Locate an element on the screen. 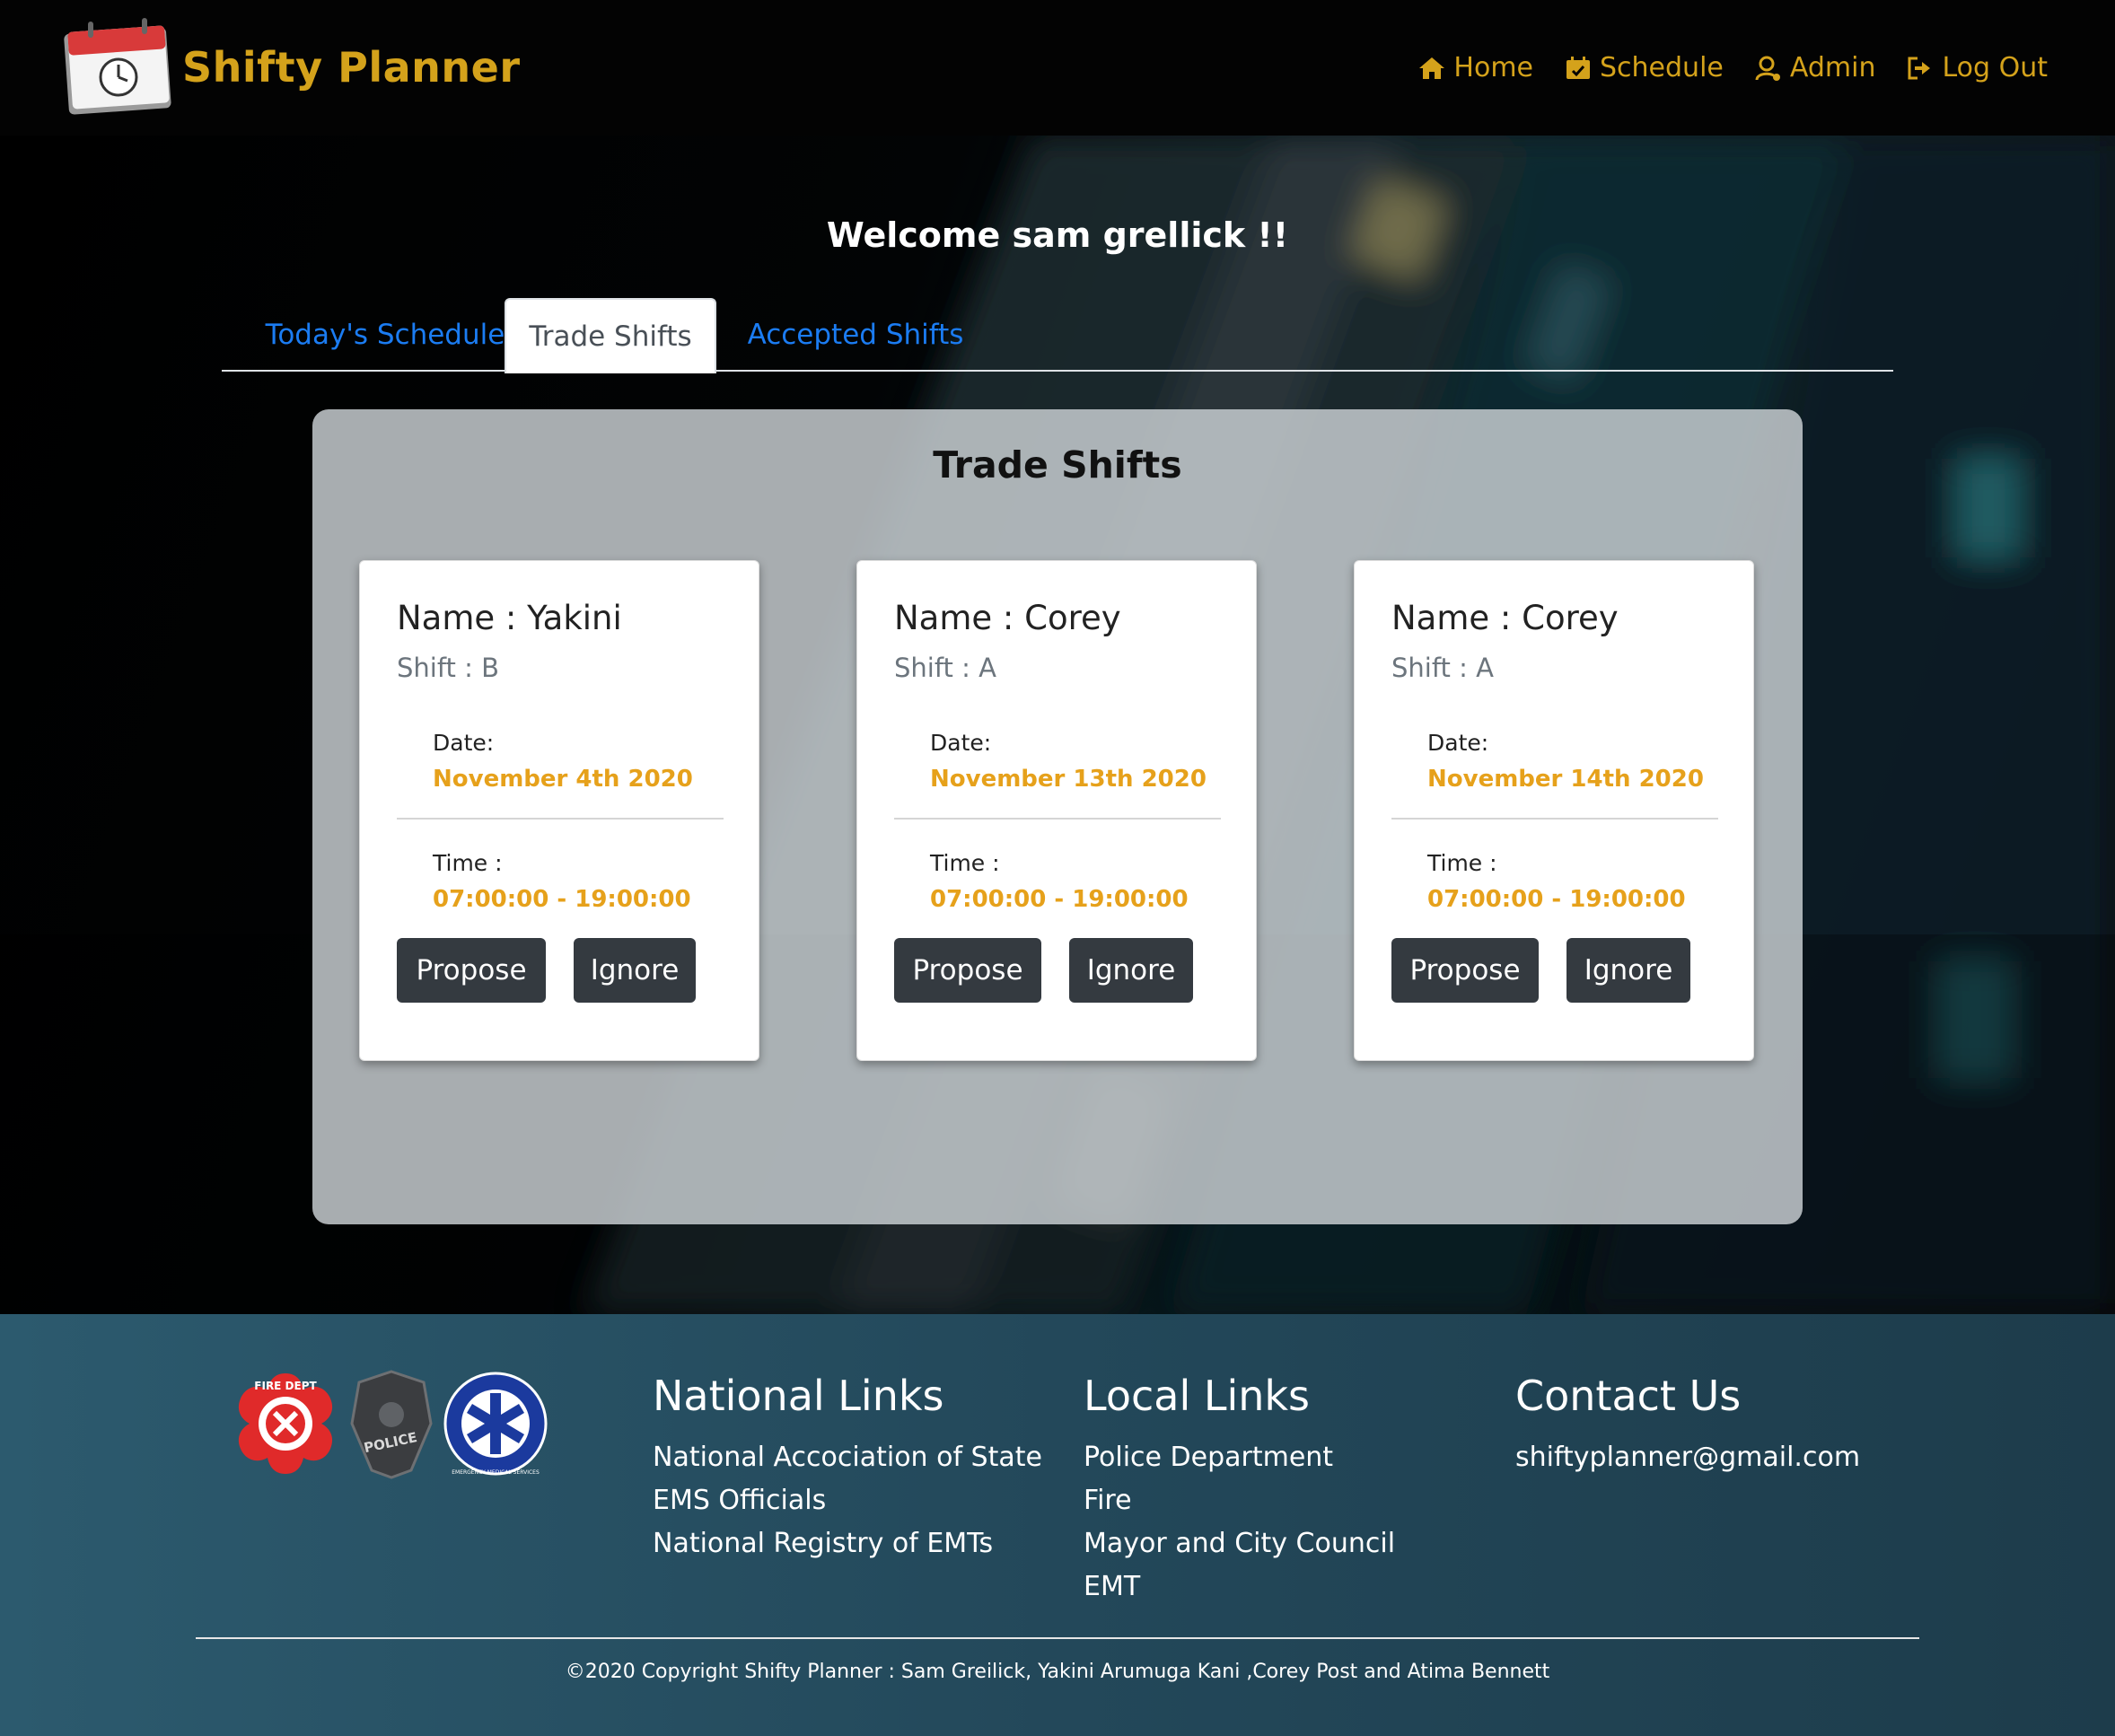 Image resolution: width=2115 pixels, height=1736 pixels. nav-admin: Admin is located at coordinates (1815, 68).